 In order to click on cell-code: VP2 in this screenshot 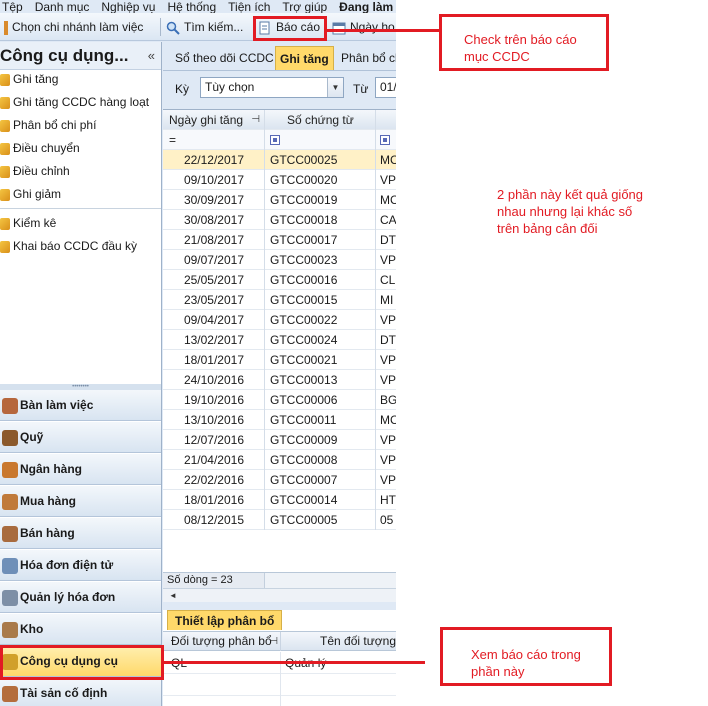, I will do `click(388, 460)`.